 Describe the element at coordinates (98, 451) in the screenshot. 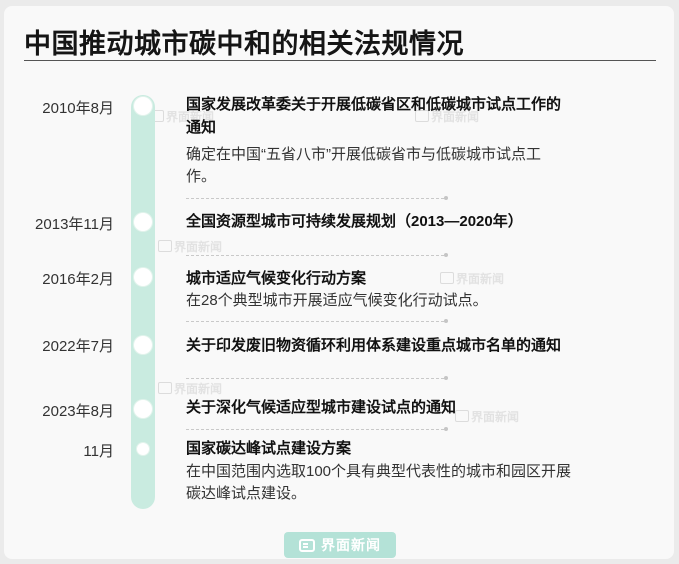

I see `entry-date: 11月` at that location.